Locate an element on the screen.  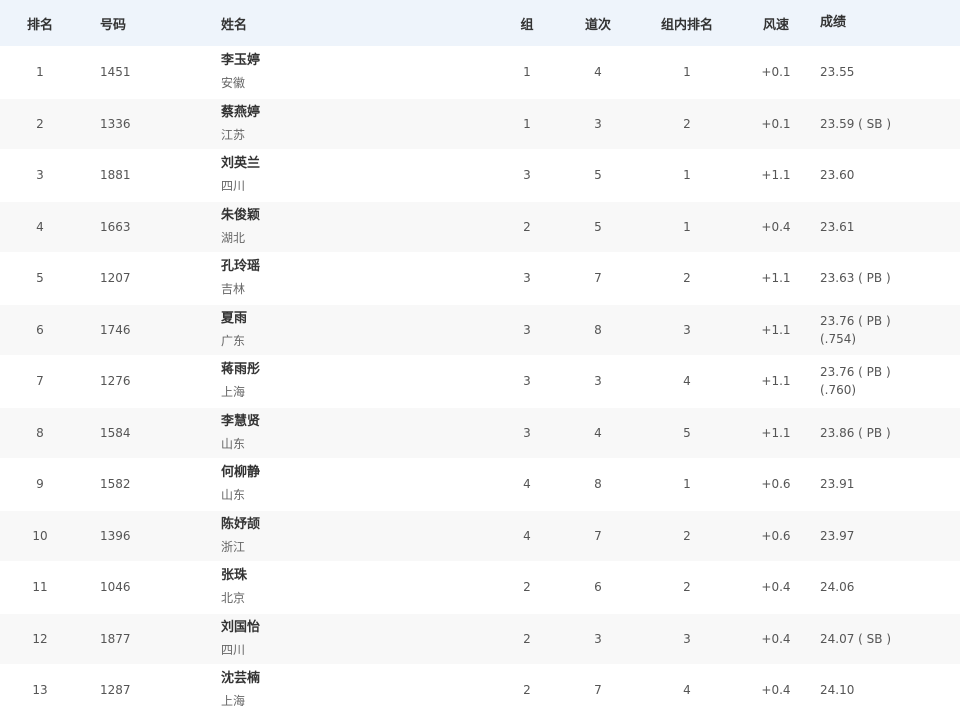
cell-group: 4 is located at coordinates (527, 535).